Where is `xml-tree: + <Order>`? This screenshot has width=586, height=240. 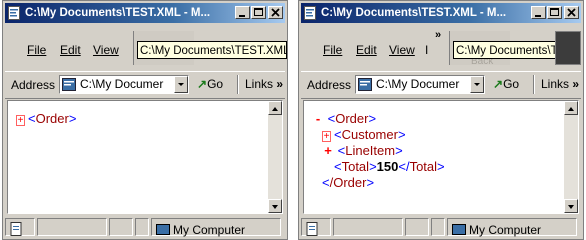 xml-tree: + <Order> is located at coordinates (46, 119).